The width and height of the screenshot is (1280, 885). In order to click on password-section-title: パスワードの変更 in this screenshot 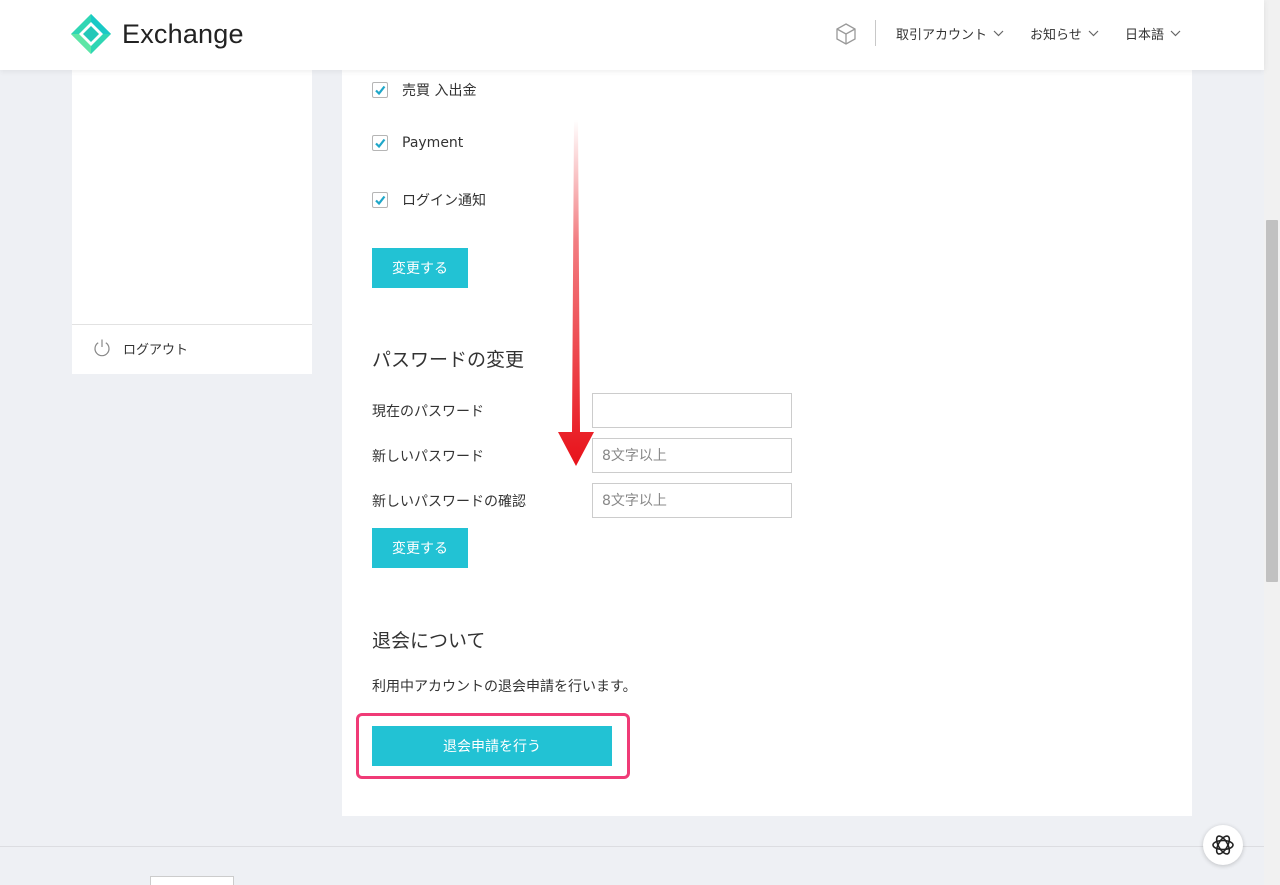, I will do `click(448, 360)`.